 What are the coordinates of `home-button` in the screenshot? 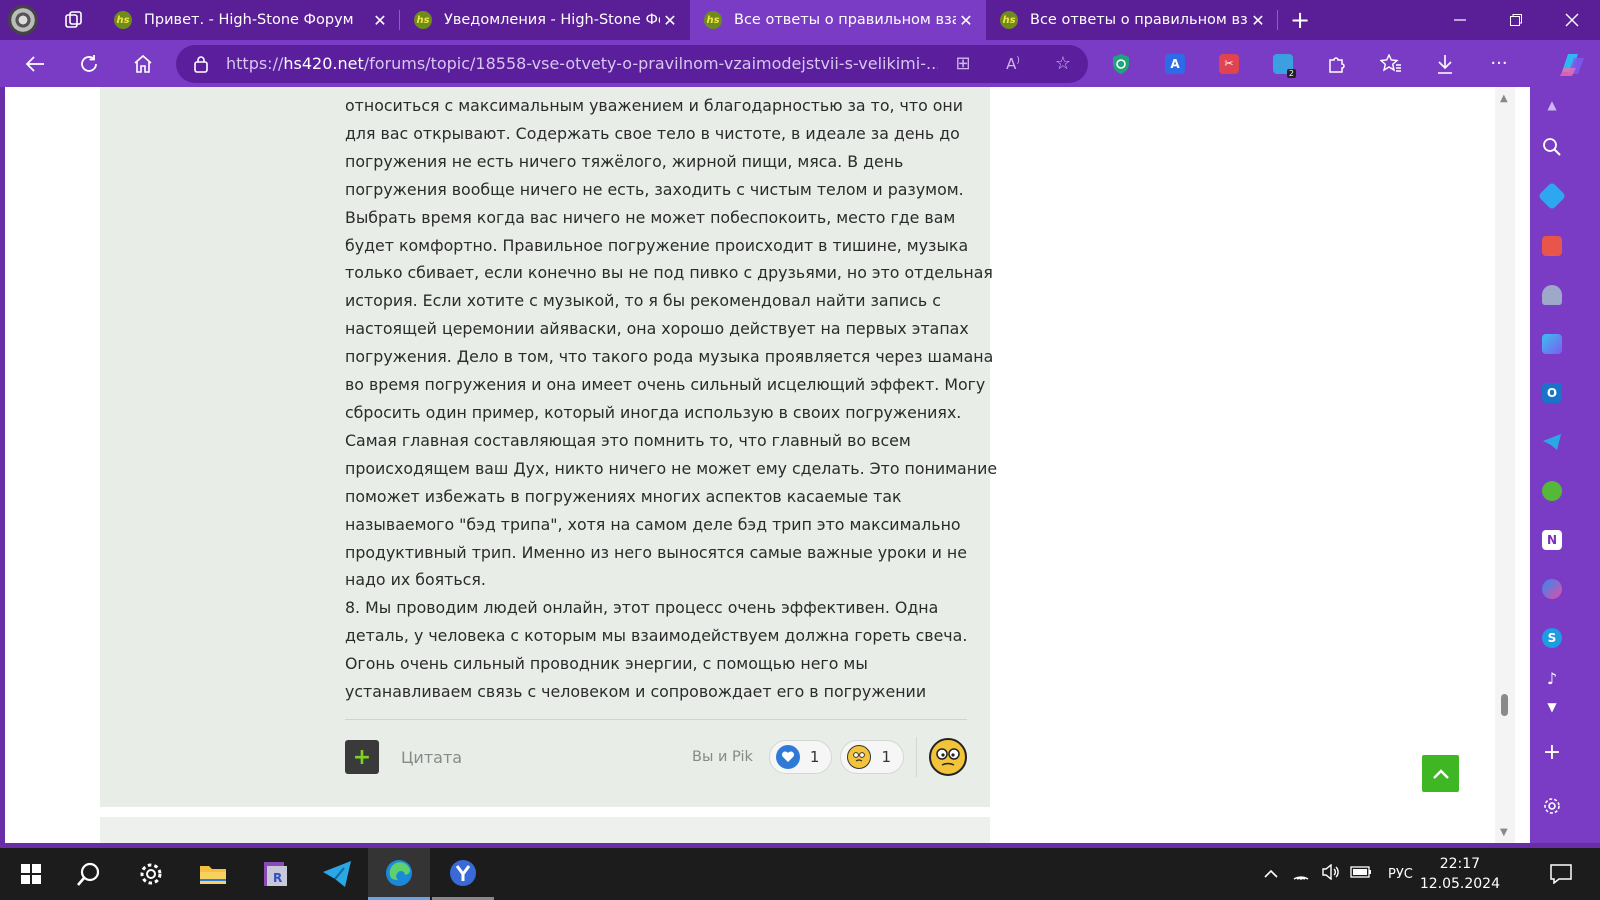 It's located at (143, 63).